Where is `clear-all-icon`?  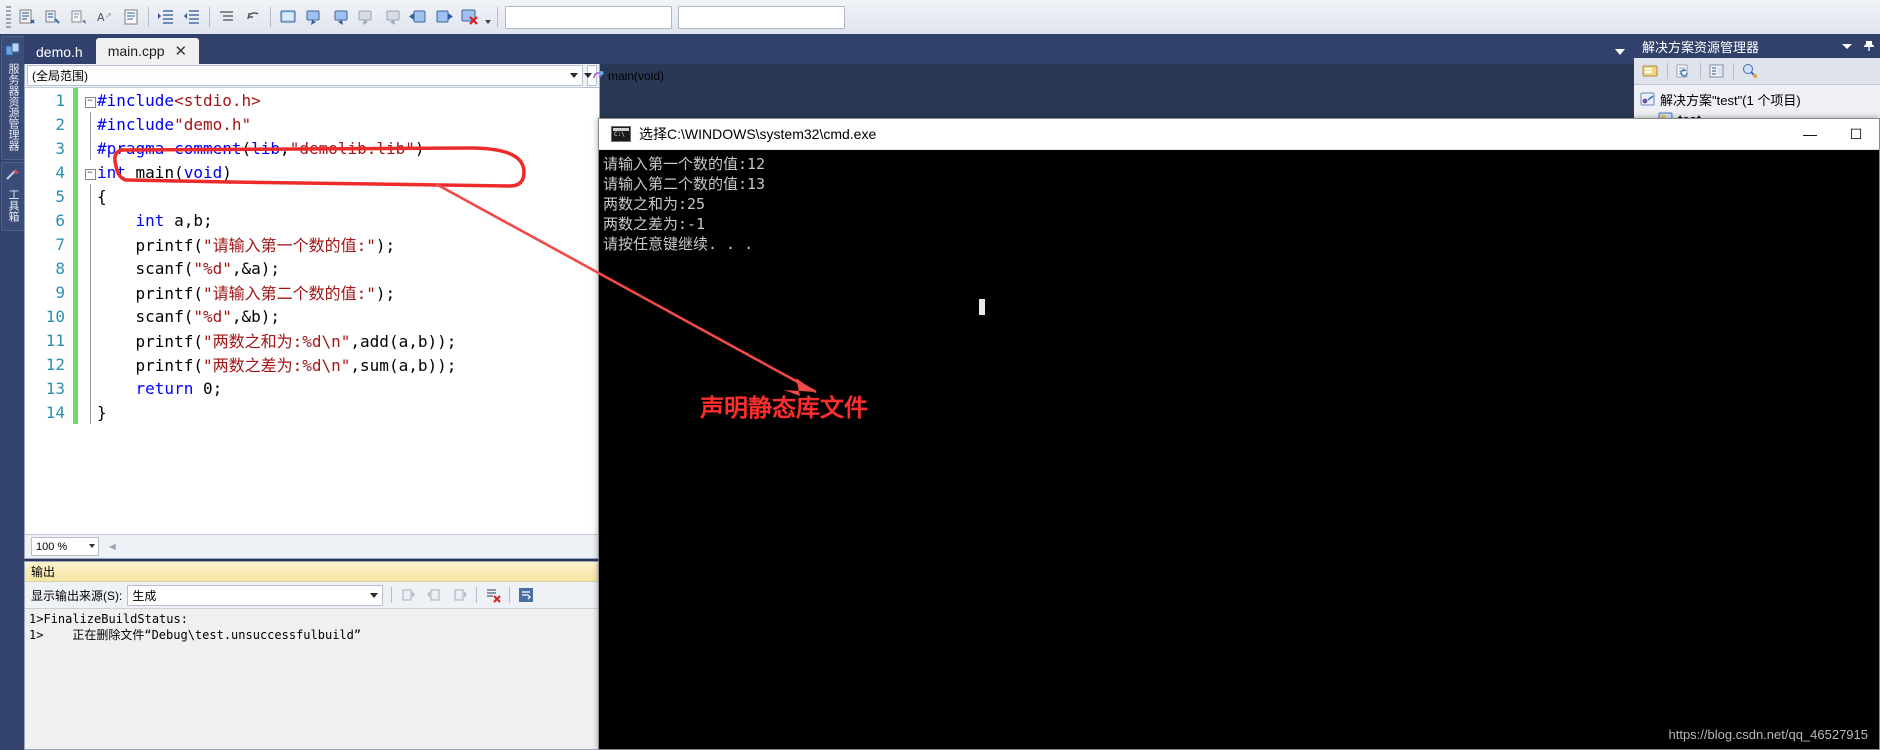
clear-all-icon is located at coordinates (493, 595).